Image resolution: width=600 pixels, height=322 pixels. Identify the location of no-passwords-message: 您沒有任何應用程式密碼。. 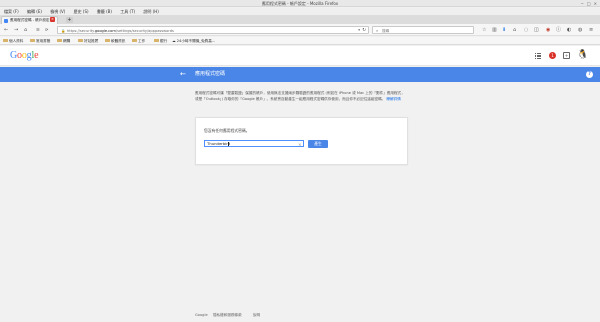
(227, 130).